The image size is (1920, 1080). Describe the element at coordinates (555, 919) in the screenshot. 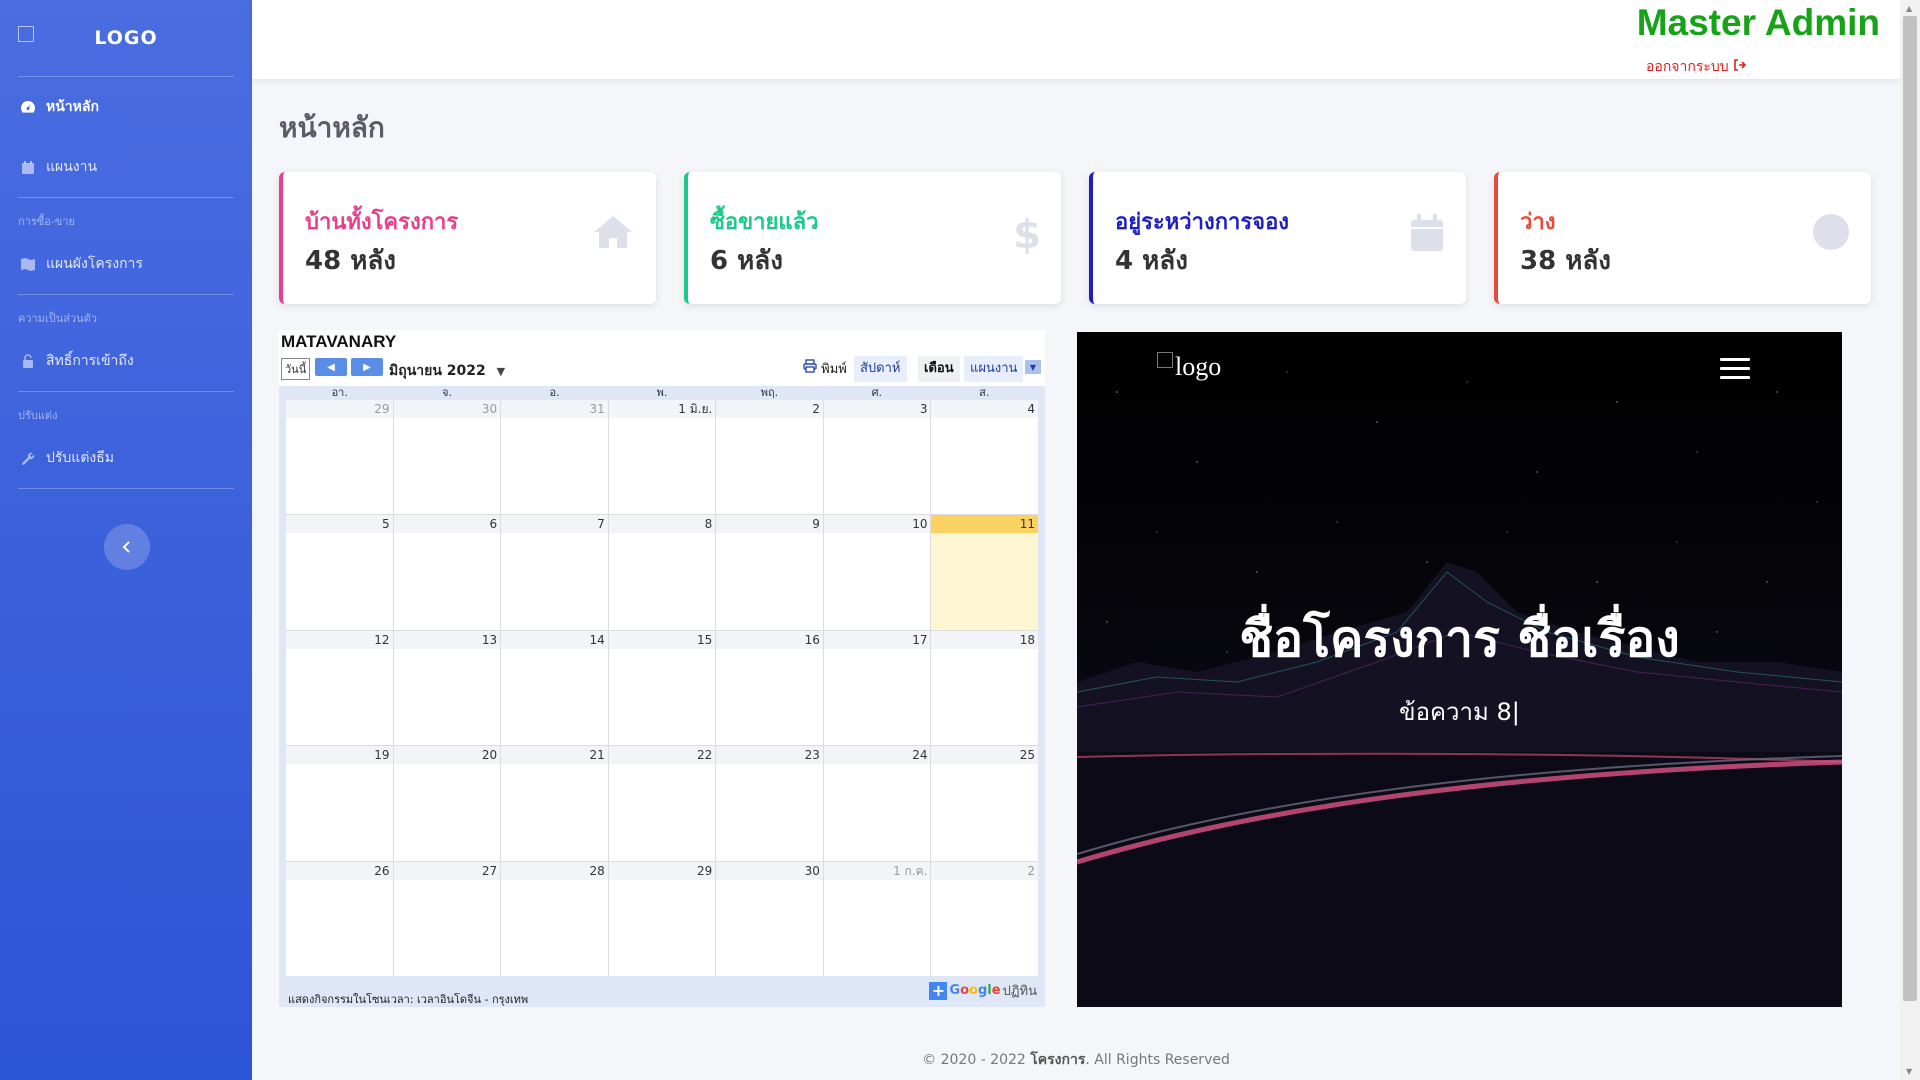

I see `calendar-day-cell: 28` at that location.